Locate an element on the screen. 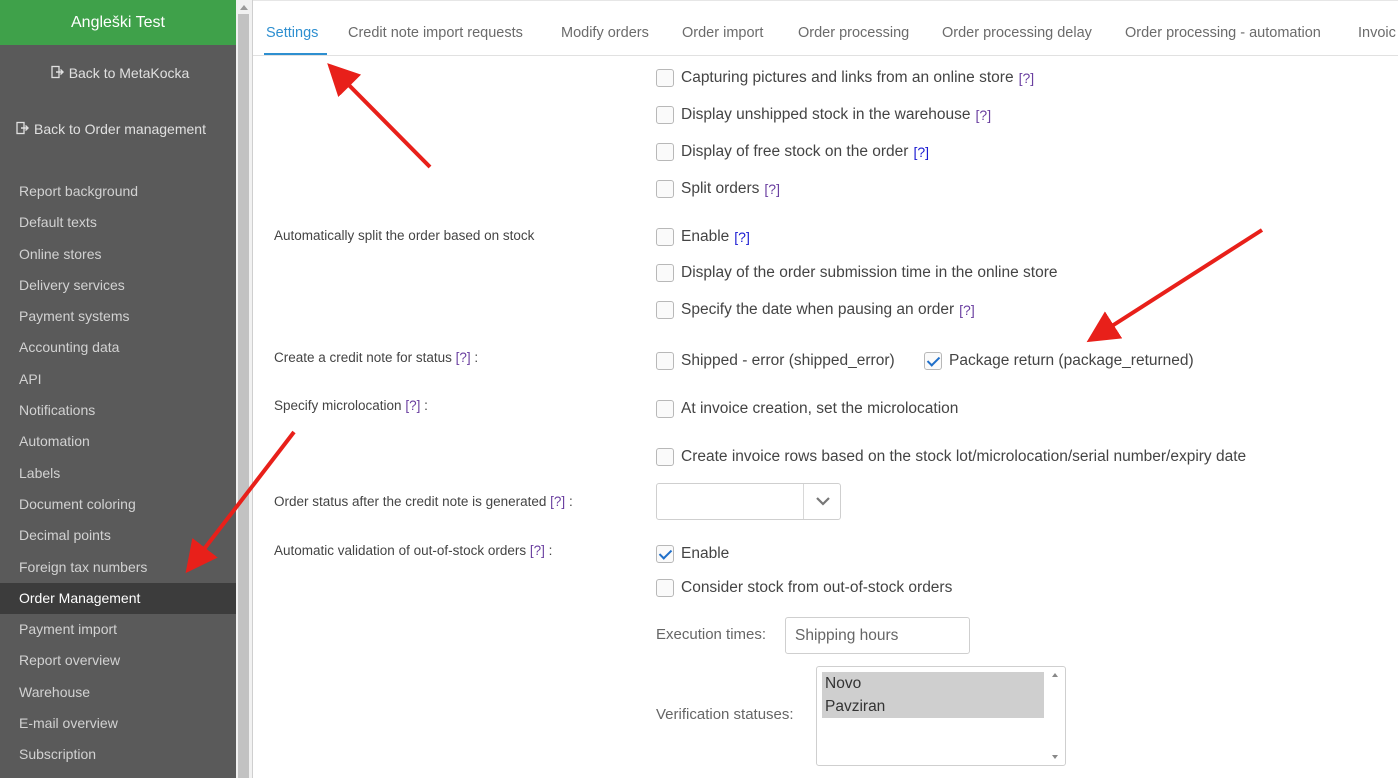 The width and height of the screenshot is (1398, 778). option-display-free-stock: Display of free stock on the order [?] is located at coordinates (792, 152).